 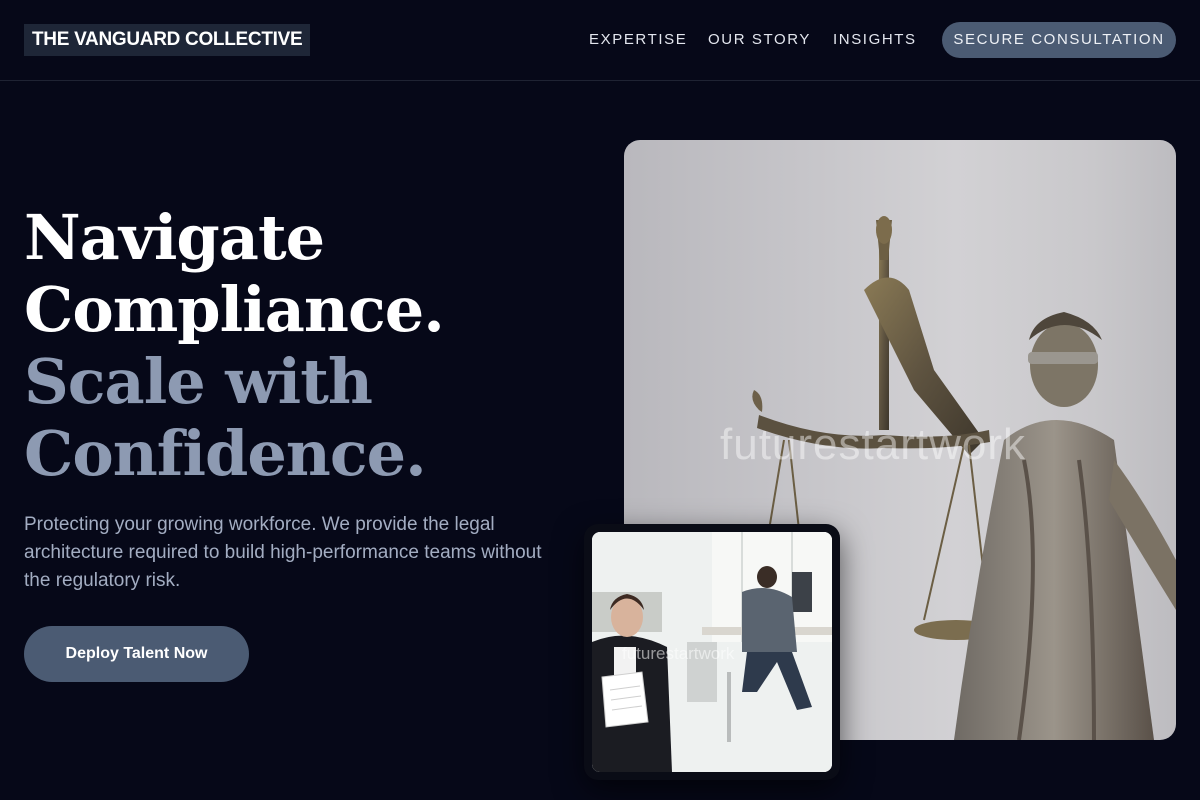 I want to click on headline-line-4: Confidence., so click(x=225, y=453).